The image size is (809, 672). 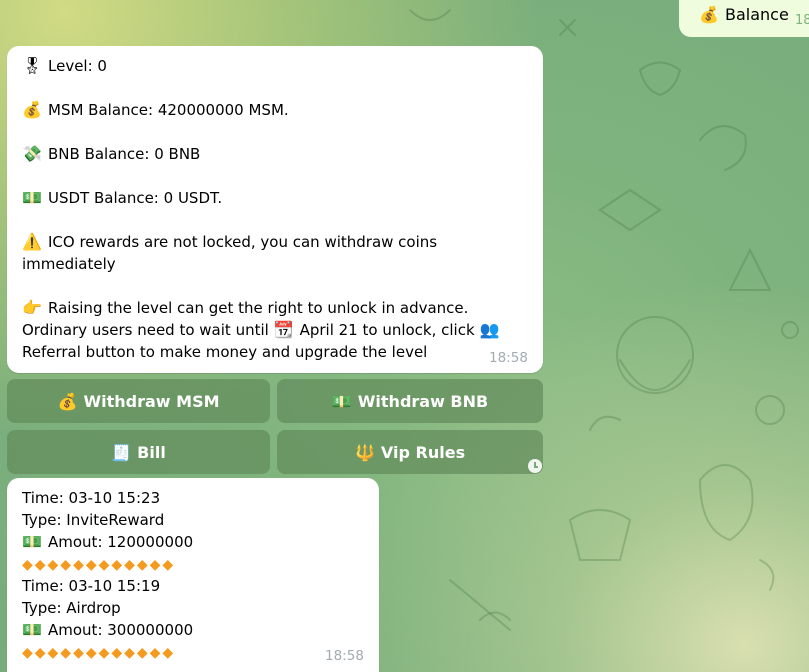 What do you see at coordinates (423, 452) in the screenshot?
I see `vip-rules-label: Vip Rules` at bounding box center [423, 452].